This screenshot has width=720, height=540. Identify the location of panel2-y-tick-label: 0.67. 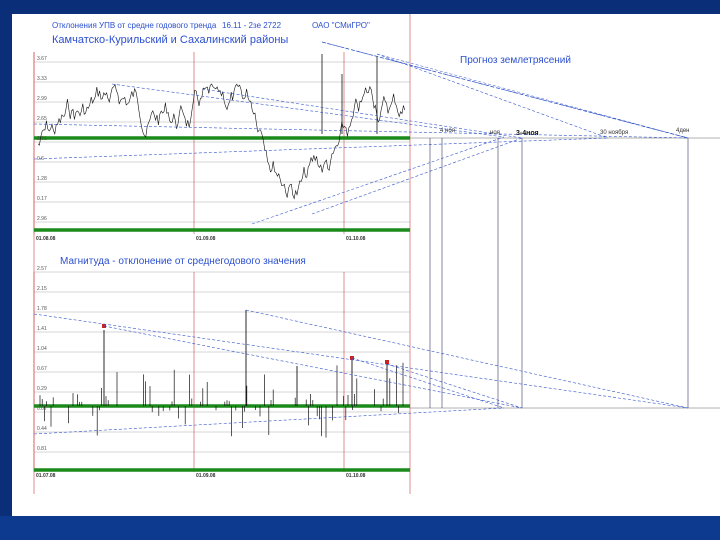
(42, 369).